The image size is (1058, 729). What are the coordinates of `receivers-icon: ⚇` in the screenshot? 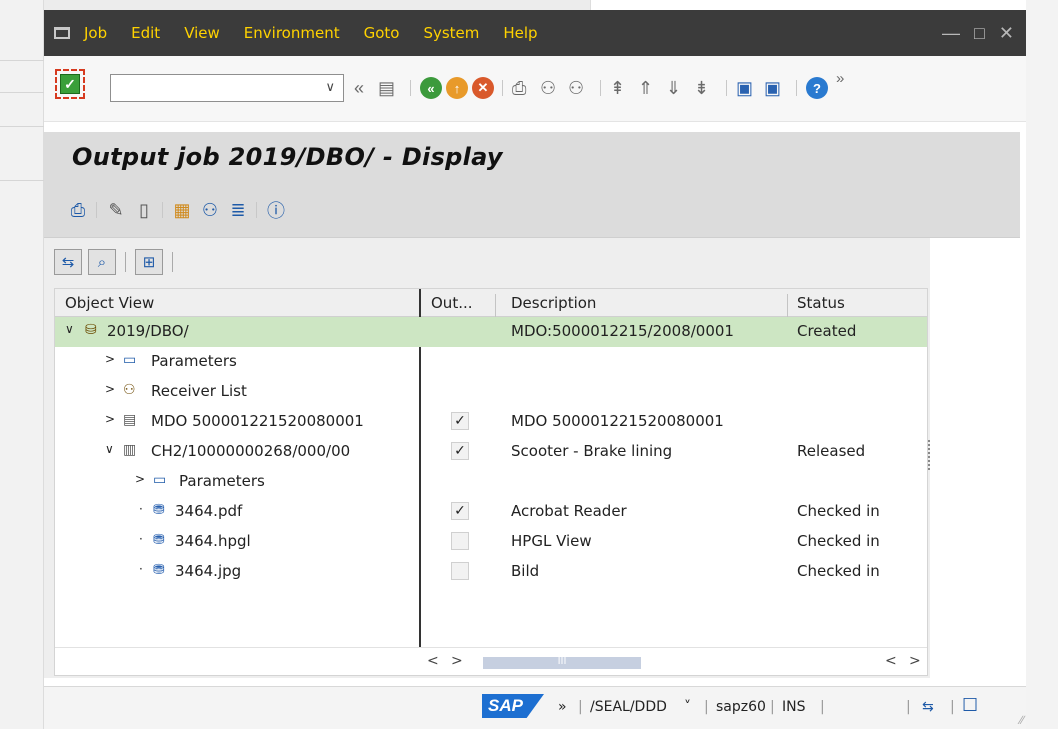 It's located at (129, 390).